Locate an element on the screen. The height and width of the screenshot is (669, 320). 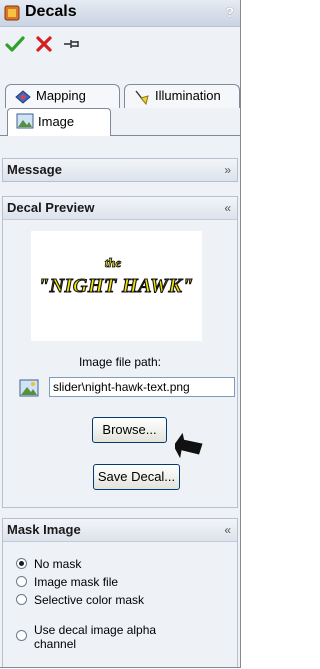
message-section: Message » is located at coordinates (120, 170).